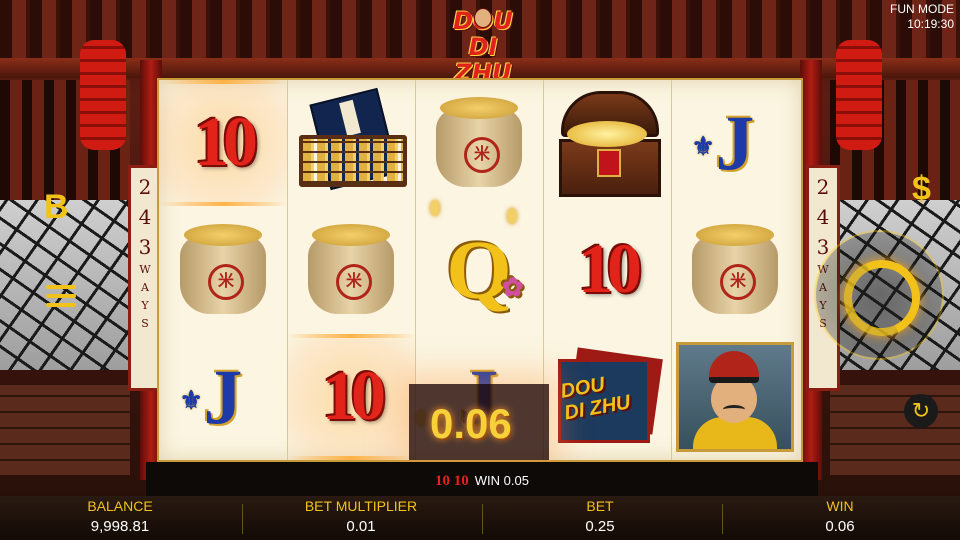  I want to click on spin-button, so click(879, 295).